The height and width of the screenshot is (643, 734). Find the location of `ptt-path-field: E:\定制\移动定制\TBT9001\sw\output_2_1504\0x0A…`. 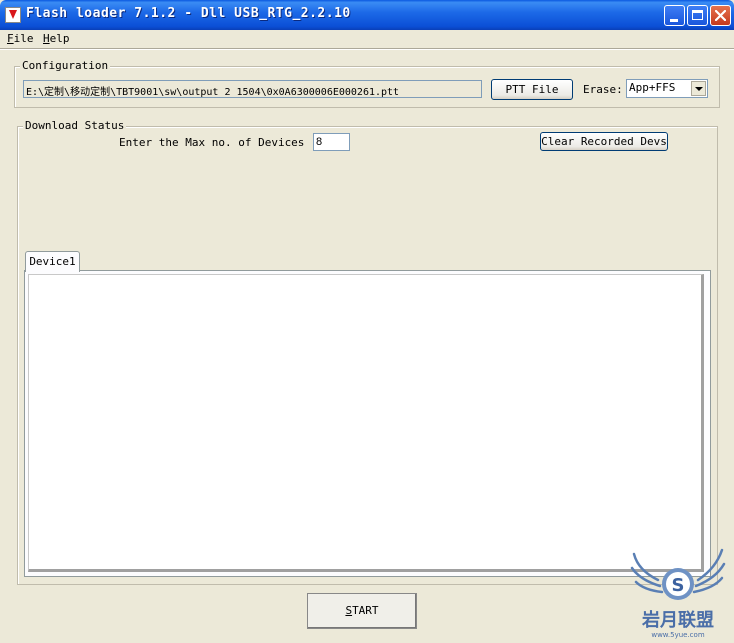

ptt-path-field: E:\定制\移动定制\TBT9001\sw\output_2_1504\0x0A… is located at coordinates (252, 89).